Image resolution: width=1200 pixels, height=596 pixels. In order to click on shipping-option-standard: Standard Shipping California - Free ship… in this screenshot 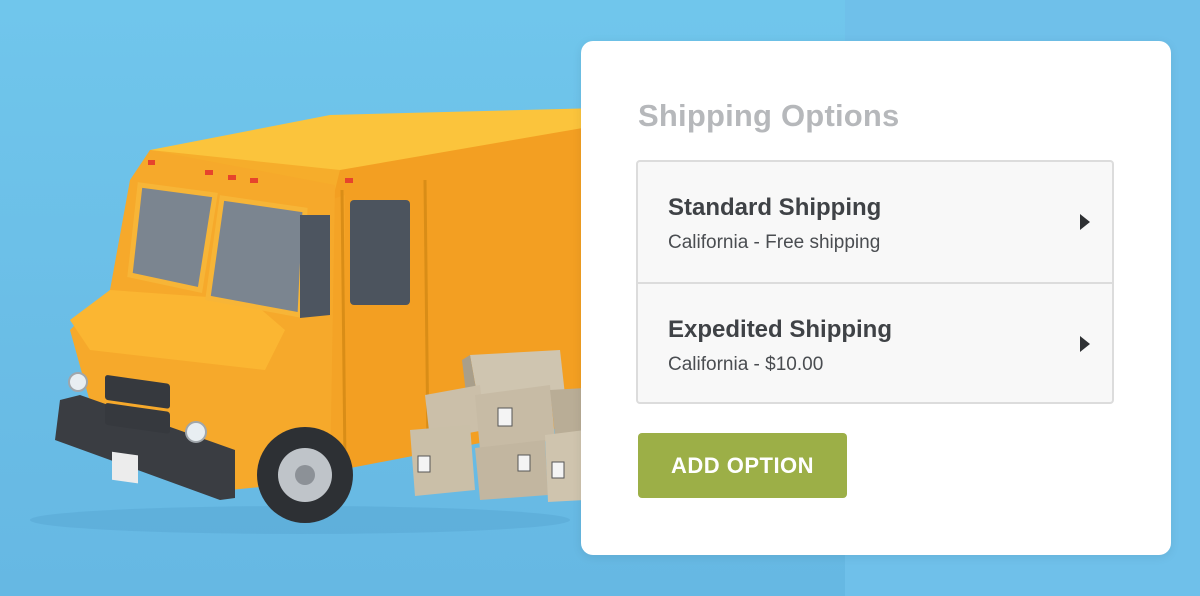, I will do `click(875, 222)`.